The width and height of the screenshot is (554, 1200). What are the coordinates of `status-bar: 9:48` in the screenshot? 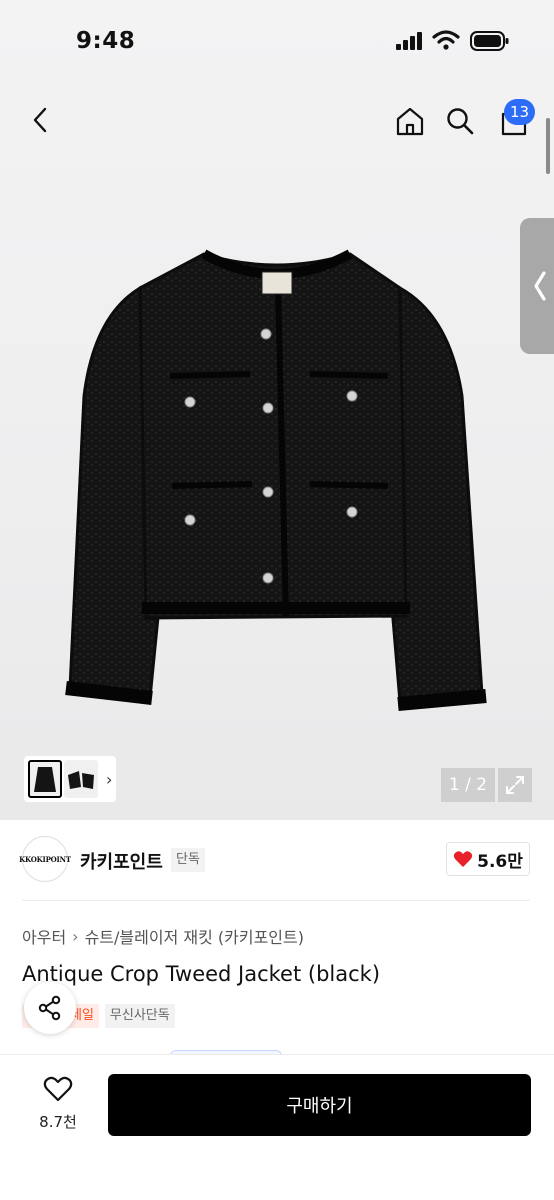 It's located at (277, 42).